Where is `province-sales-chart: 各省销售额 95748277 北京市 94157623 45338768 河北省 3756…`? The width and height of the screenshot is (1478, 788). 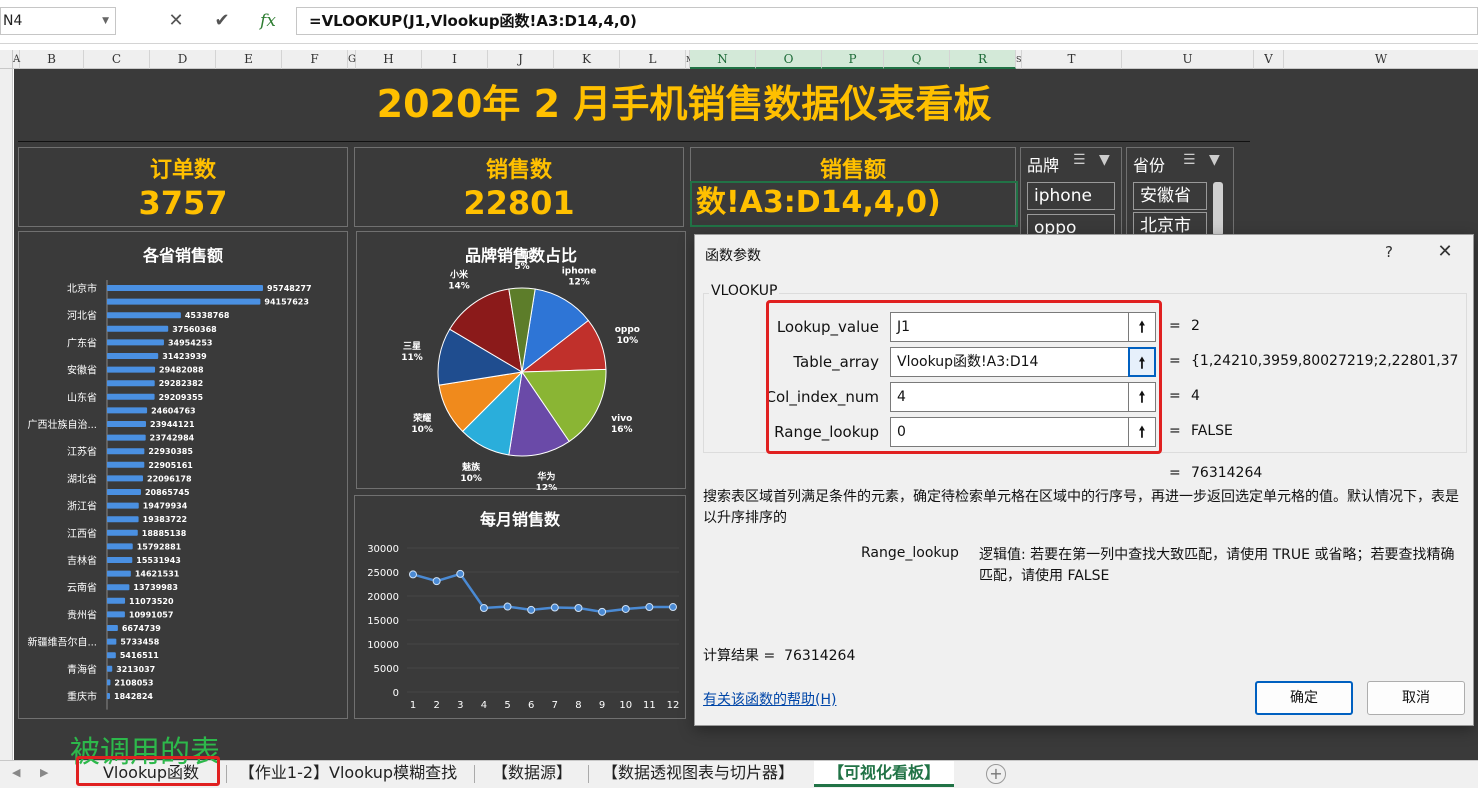
province-sales-chart: 各省销售额 95748277 北京市 94157623 45338768 河北省 3756… is located at coordinates (183, 475).